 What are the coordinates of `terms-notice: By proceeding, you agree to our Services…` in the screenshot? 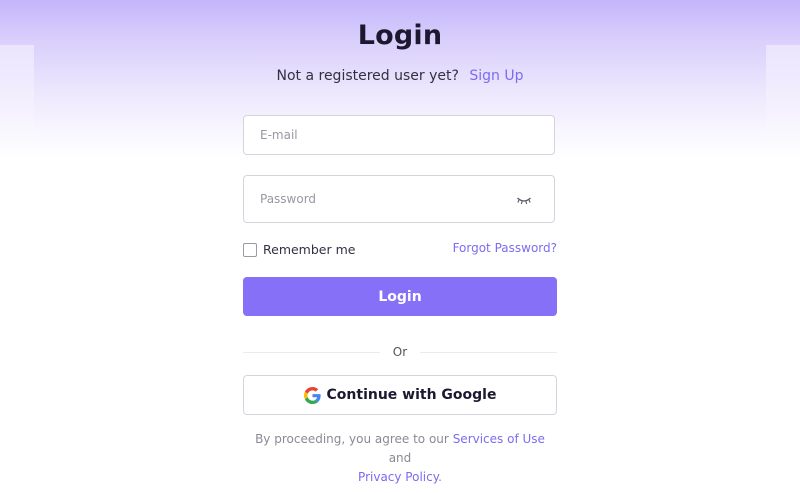 It's located at (400, 458).